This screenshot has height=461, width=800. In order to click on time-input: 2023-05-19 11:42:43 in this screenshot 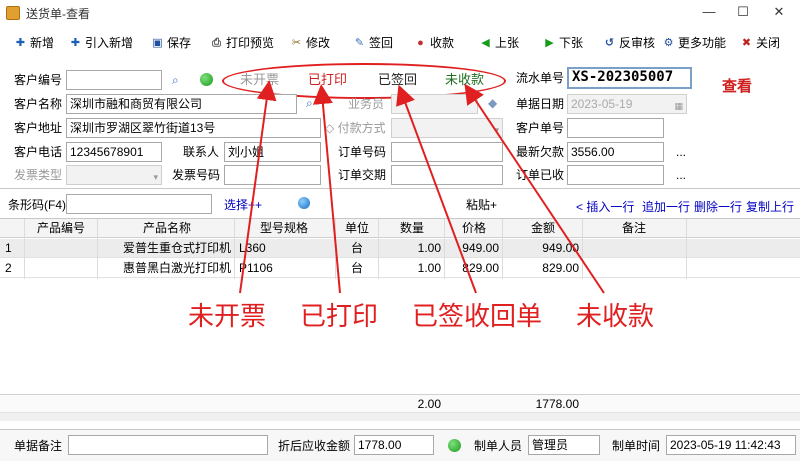, I will do `click(731, 445)`.